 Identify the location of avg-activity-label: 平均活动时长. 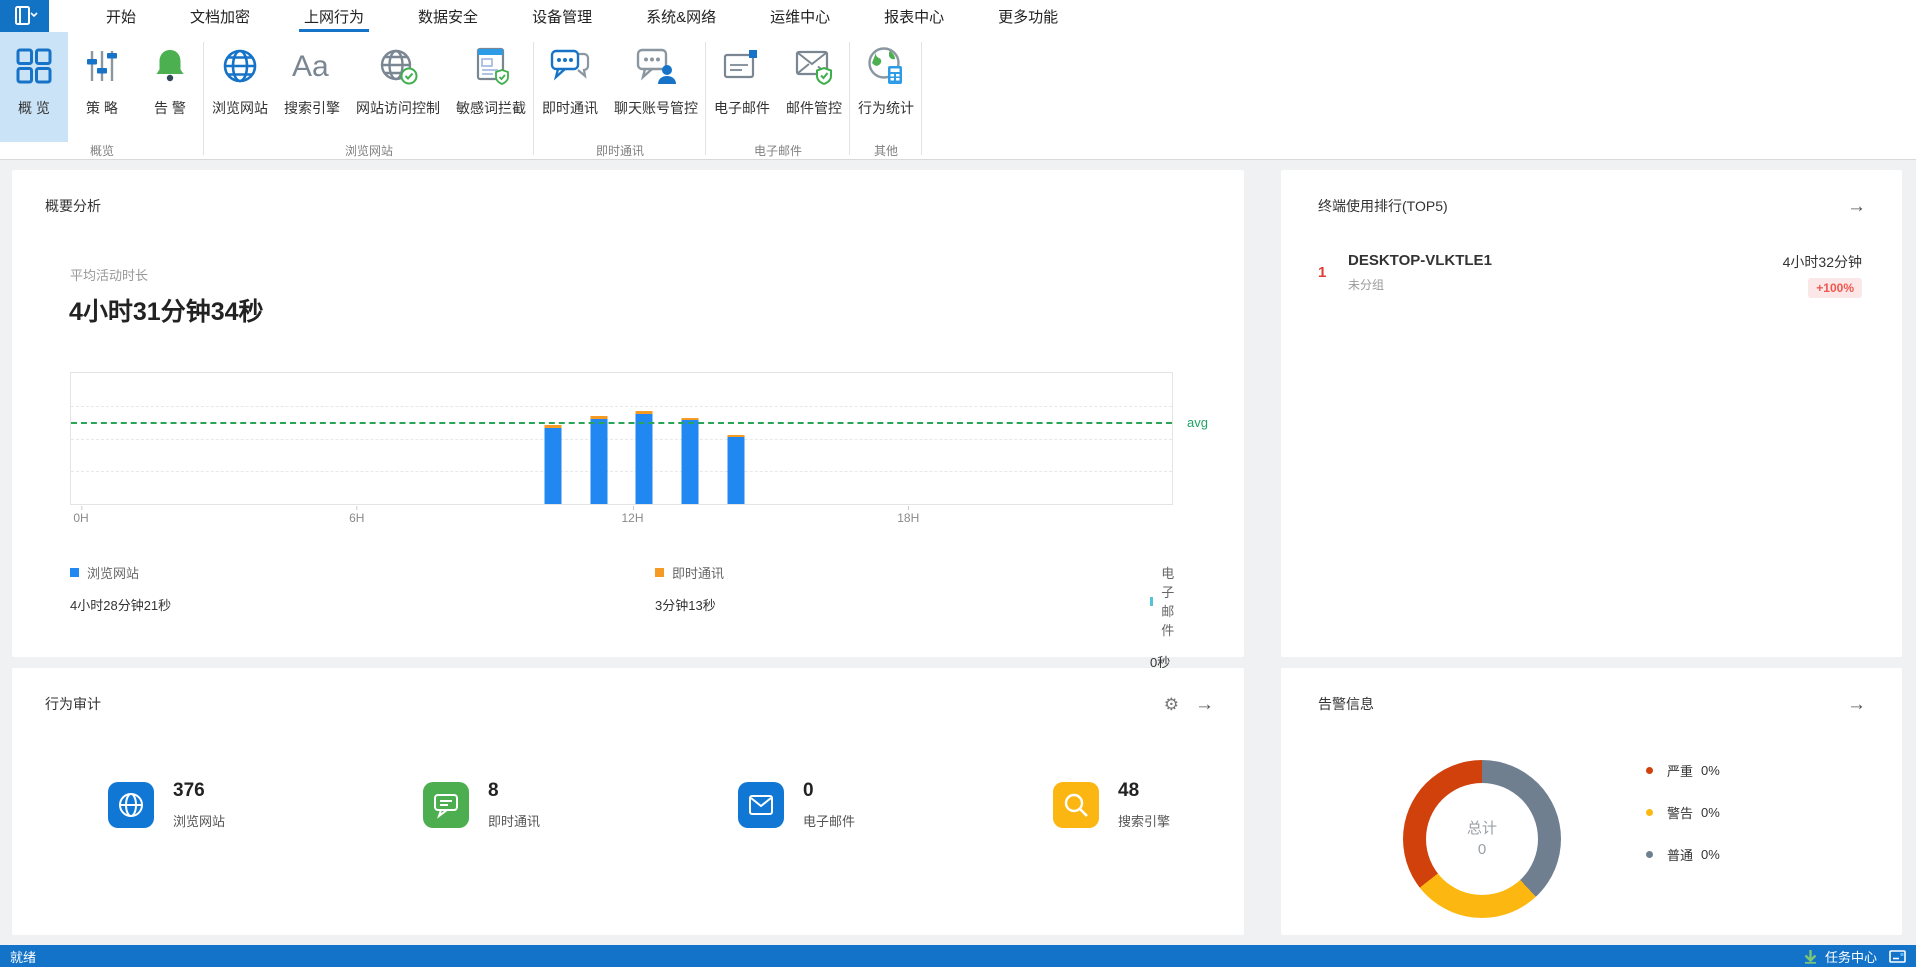
(109, 275).